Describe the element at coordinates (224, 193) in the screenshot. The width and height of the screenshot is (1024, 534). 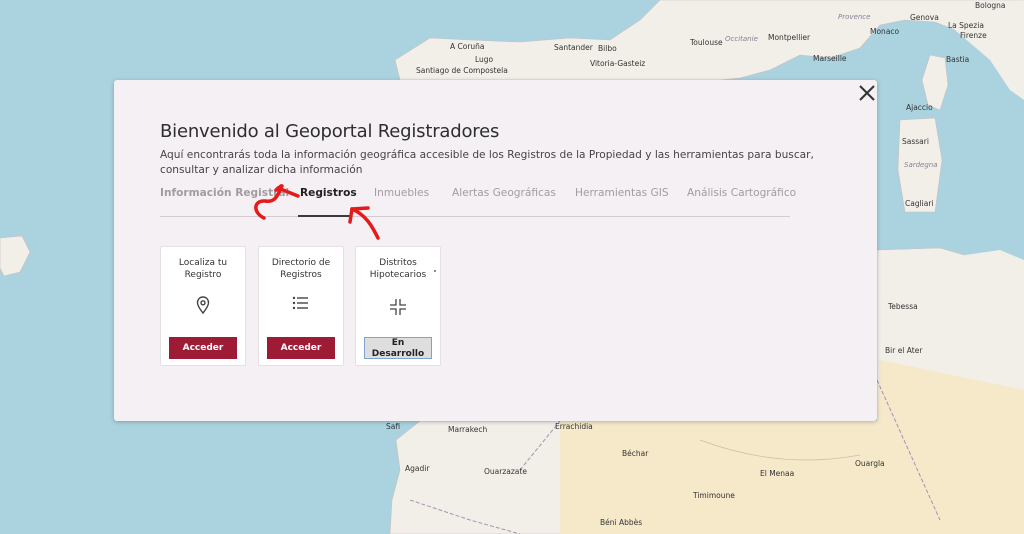
I see `tab-informacion-registral: Información Registral` at that location.